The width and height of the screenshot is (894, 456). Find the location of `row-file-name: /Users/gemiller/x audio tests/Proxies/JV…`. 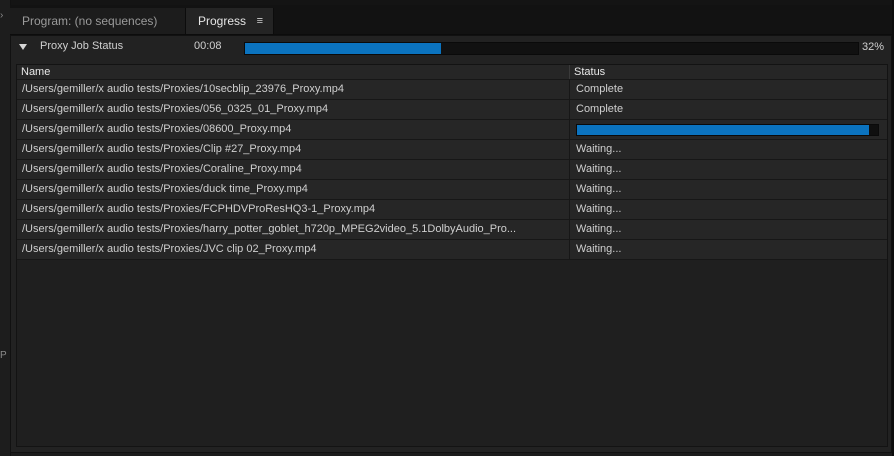

row-file-name: /Users/gemiller/x audio tests/Proxies/JV… is located at coordinates (169, 249).